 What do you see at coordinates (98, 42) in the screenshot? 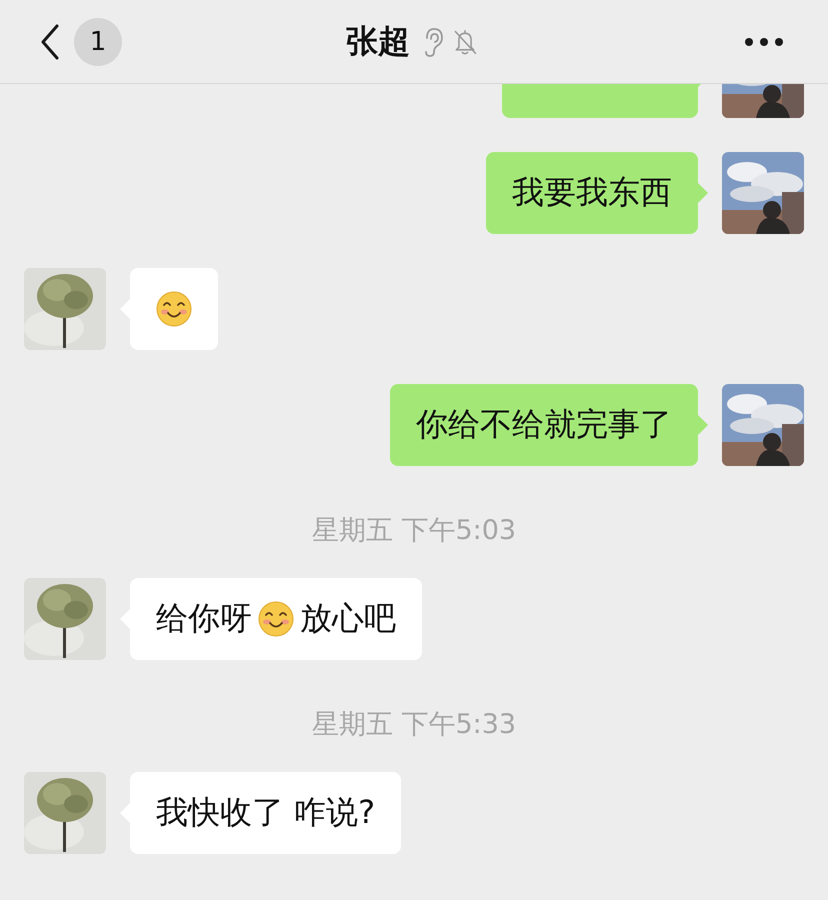
I see `unread-count-badge: 1` at bounding box center [98, 42].